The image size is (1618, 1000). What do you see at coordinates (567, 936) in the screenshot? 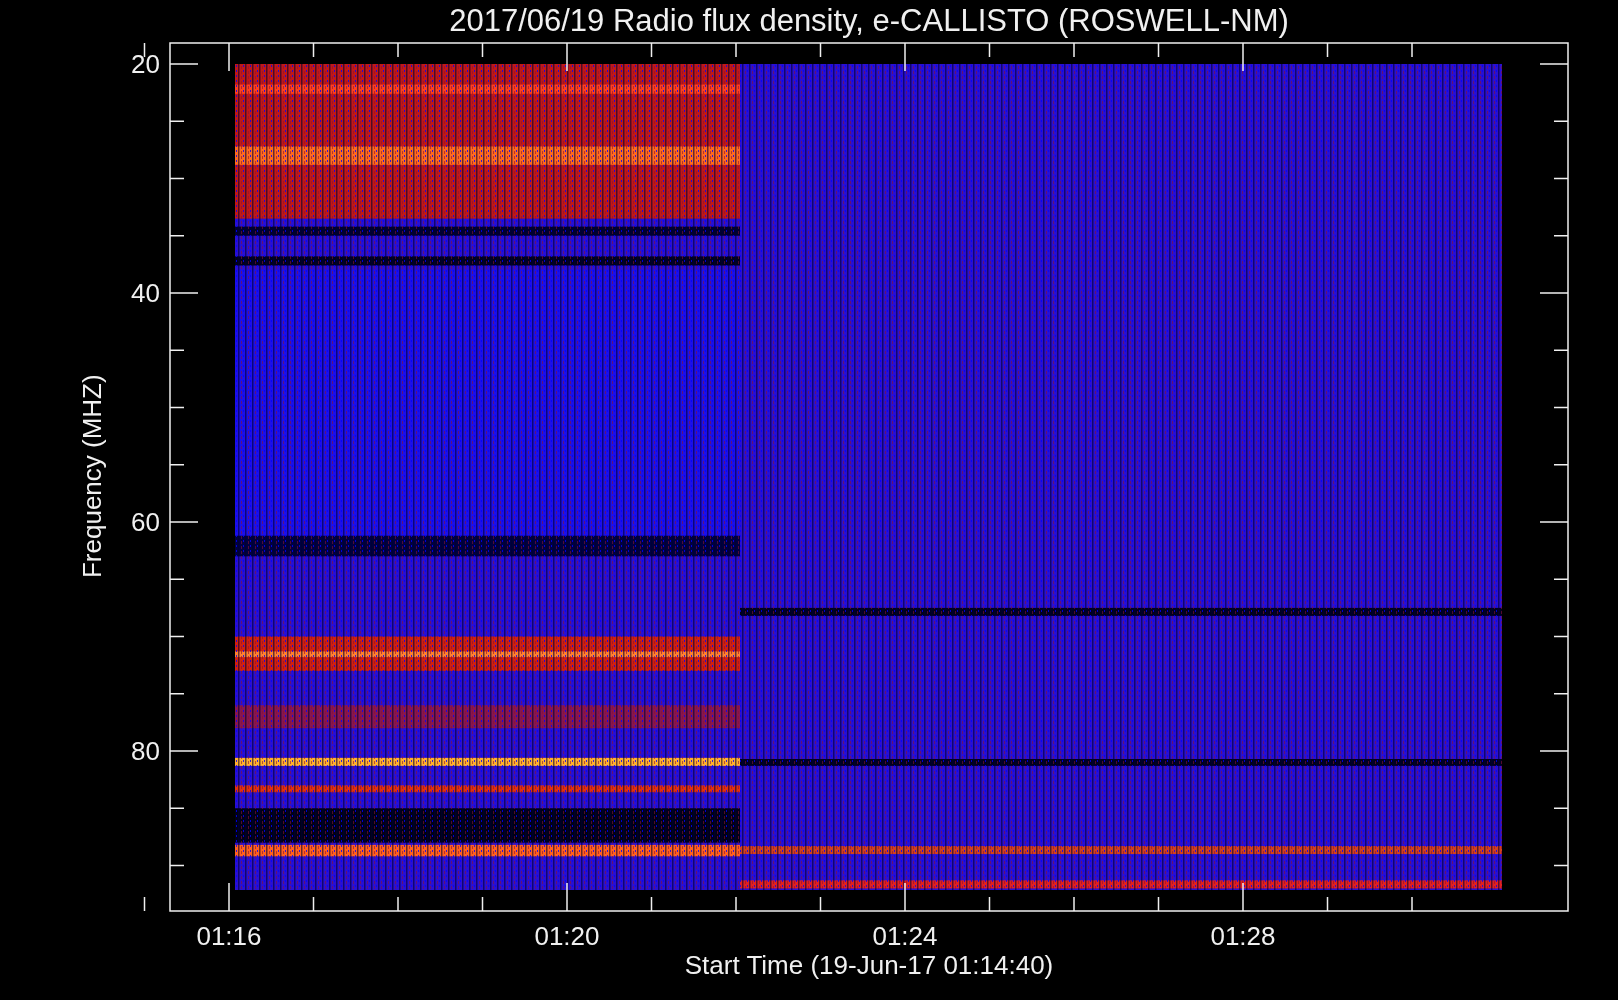
I see `x-tick-label: 01:20` at bounding box center [567, 936].